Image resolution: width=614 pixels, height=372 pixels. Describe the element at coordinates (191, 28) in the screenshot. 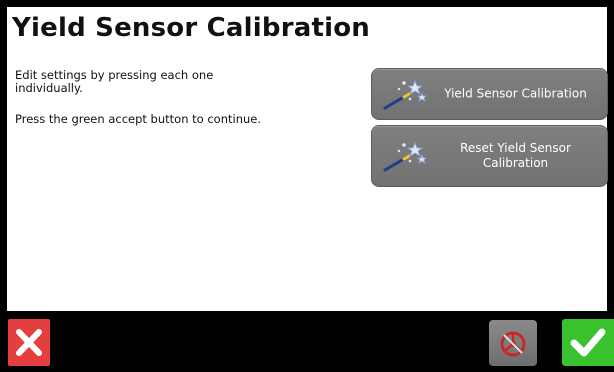

I see `page-title: Yield Sensor Calibration` at that location.